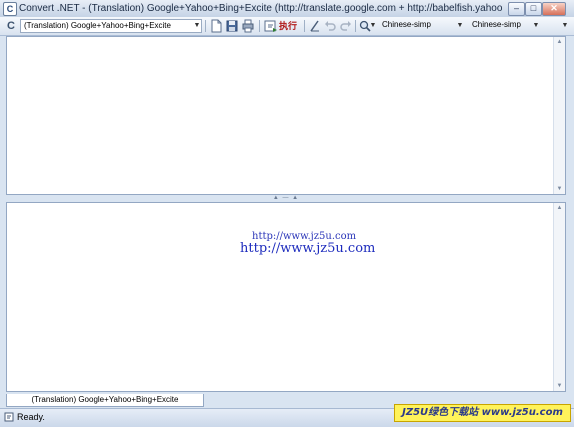 The height and width of the screenshot is (427, 574). Describe the element at coordinates (248, 26) in the screenshot. I see `print-icon` at that location.